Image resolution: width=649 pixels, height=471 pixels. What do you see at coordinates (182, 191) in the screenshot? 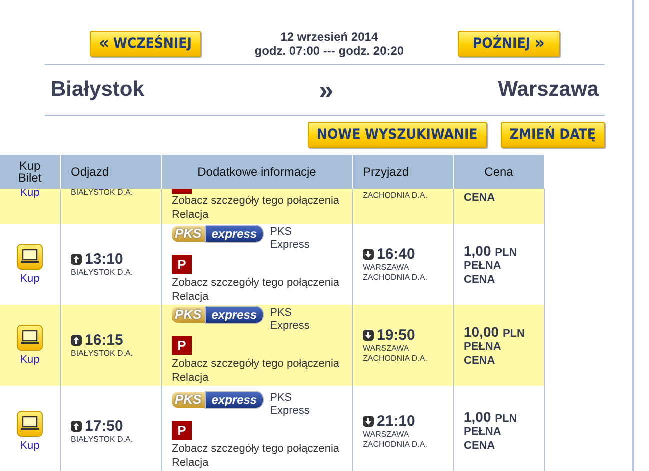
I see `parking-icon` at bounding box center [182, 191].